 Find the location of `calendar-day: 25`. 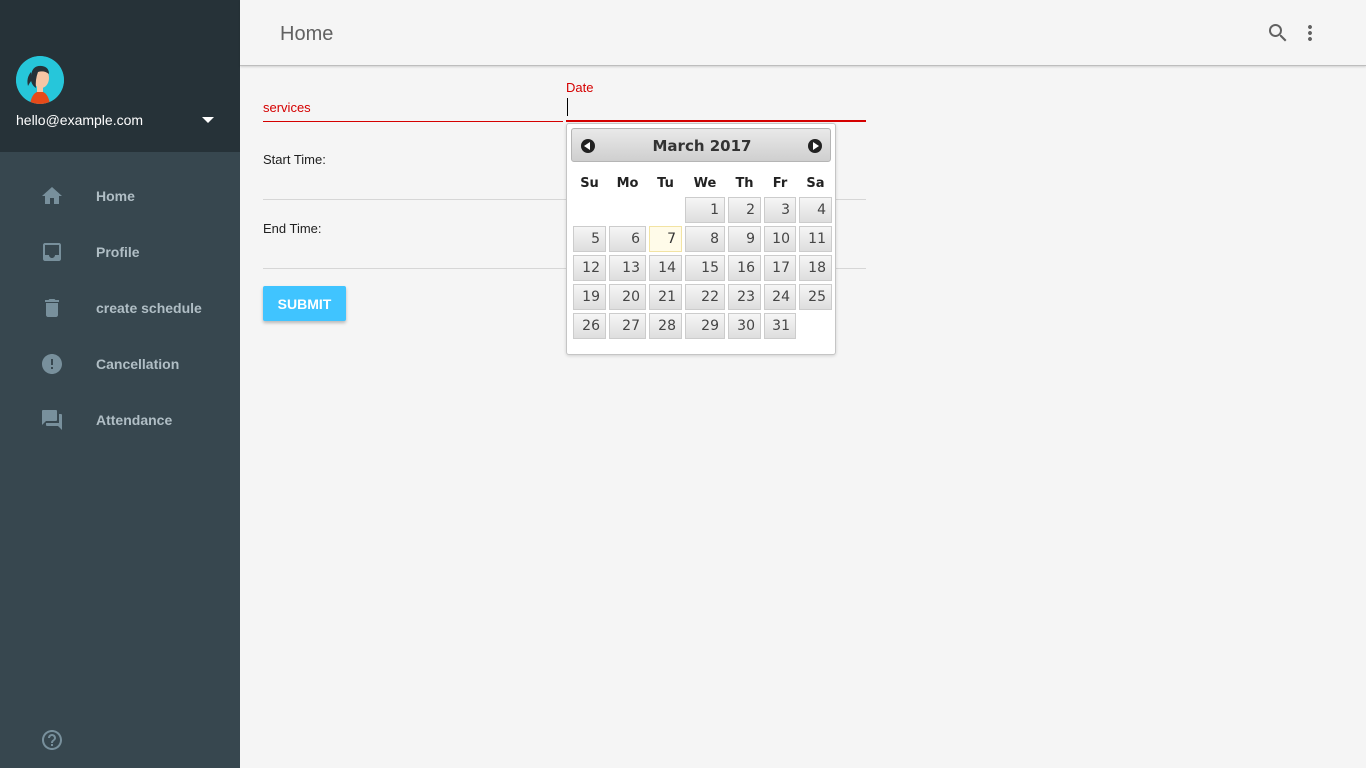

calendar-day: 25 is located at coordinates (815, 297).